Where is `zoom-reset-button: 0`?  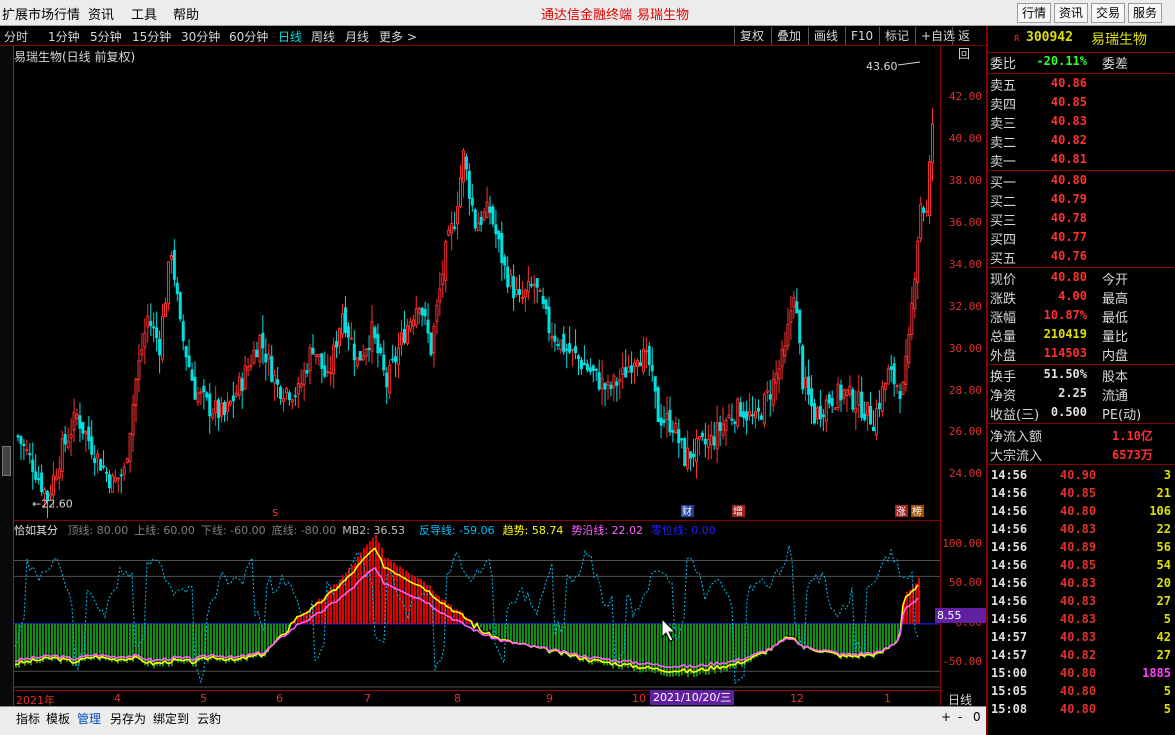 zoom-reset-button: 0 is located at coordinates (977, 717).